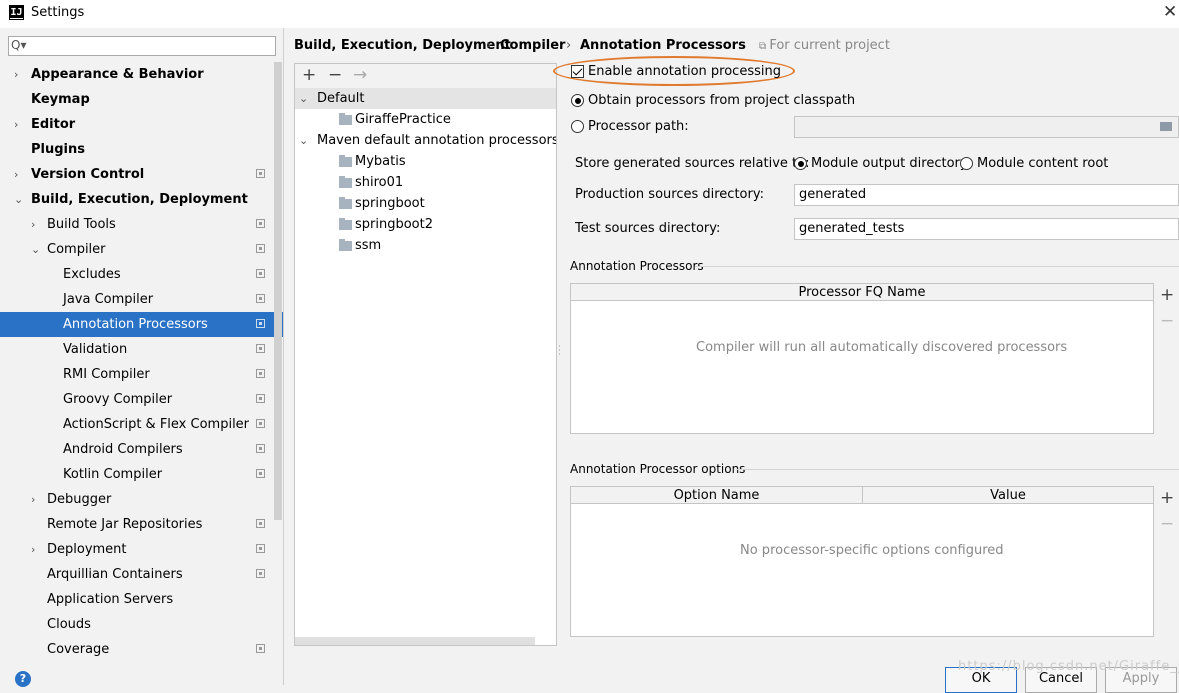  I want to click on sidebar-item-keymap: Keymap, so click(141, 99).